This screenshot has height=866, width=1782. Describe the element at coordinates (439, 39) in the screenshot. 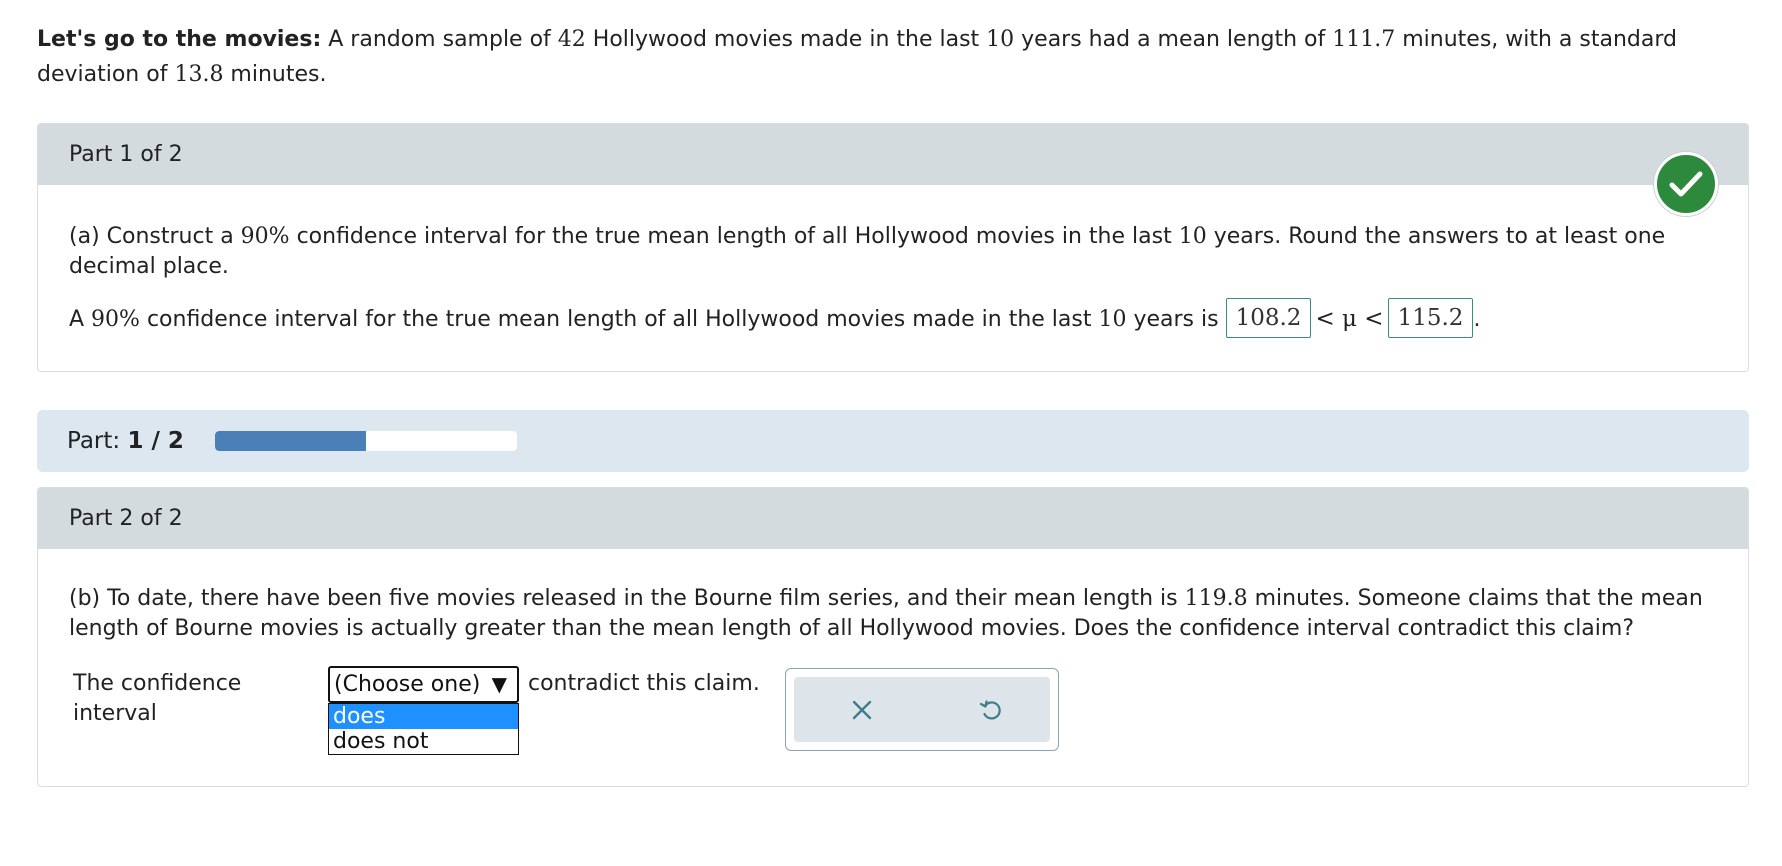

I see `intro-text: A random sample of` at that location.